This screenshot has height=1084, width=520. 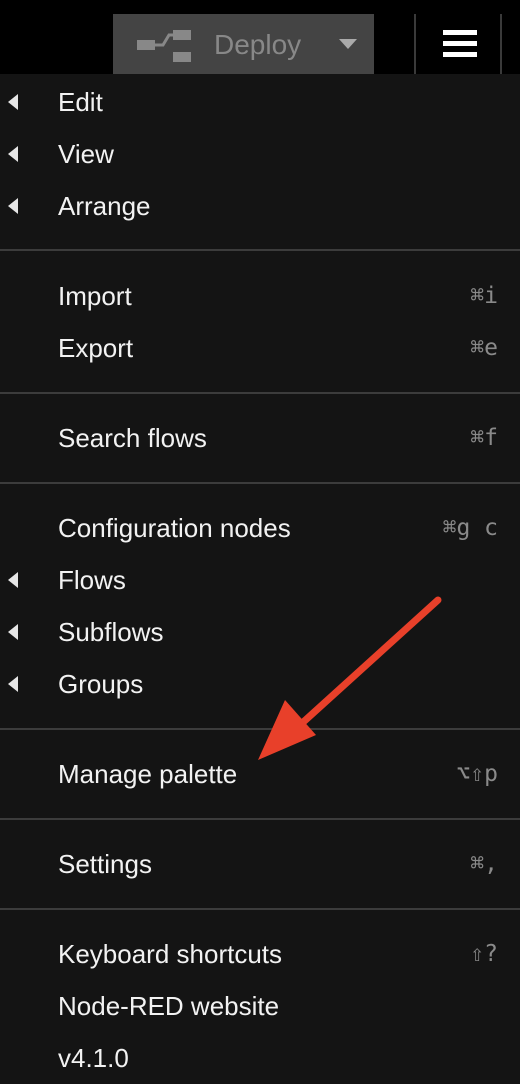 What do you see at coordinates (93, 1058) in the screenshot?
I see `version-label: v4.1.0` at bounding box center [93, 1058].